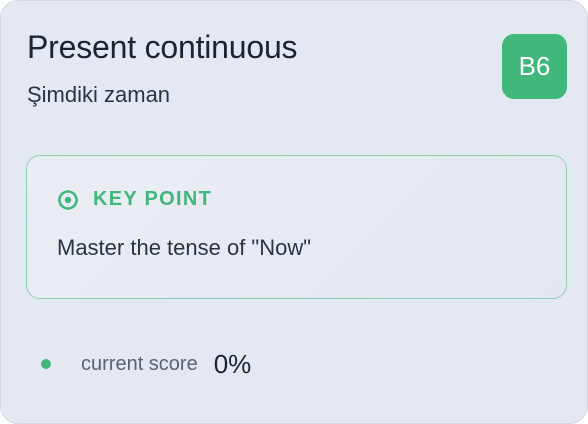  I want to click on score-value: 0%, so click(232, 363).